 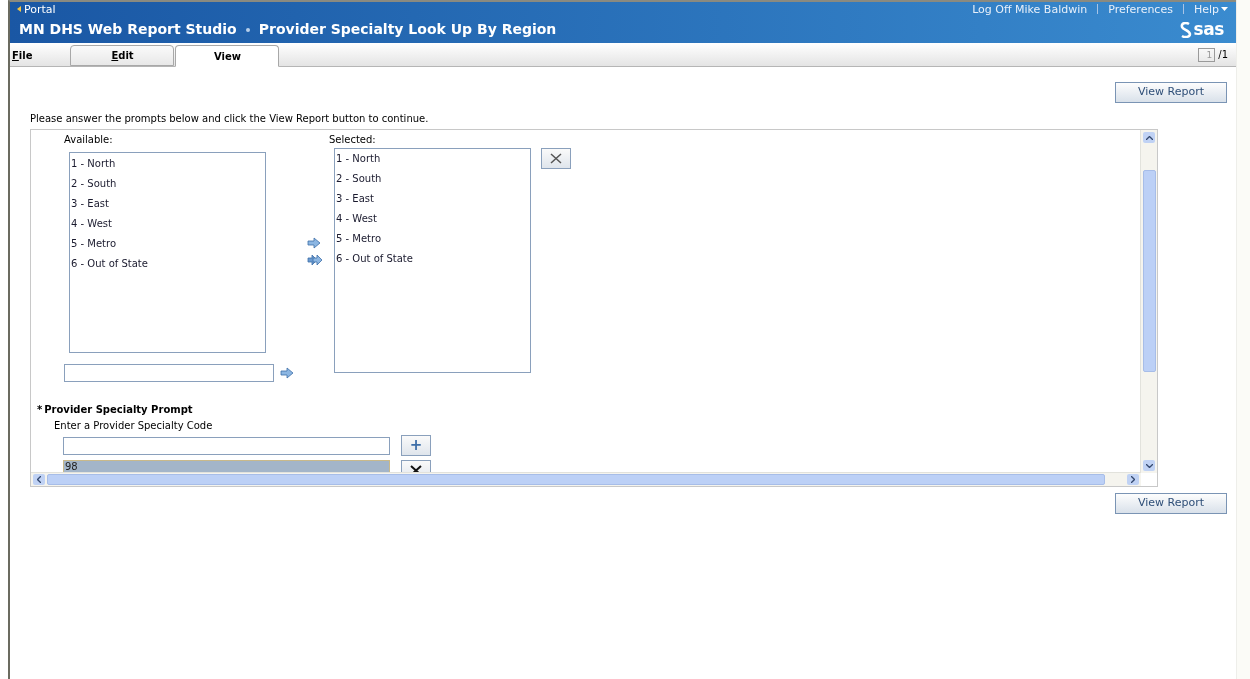 I want to click on prompt-title: Provider Specialty Prompt, so click(x=118, y=410).